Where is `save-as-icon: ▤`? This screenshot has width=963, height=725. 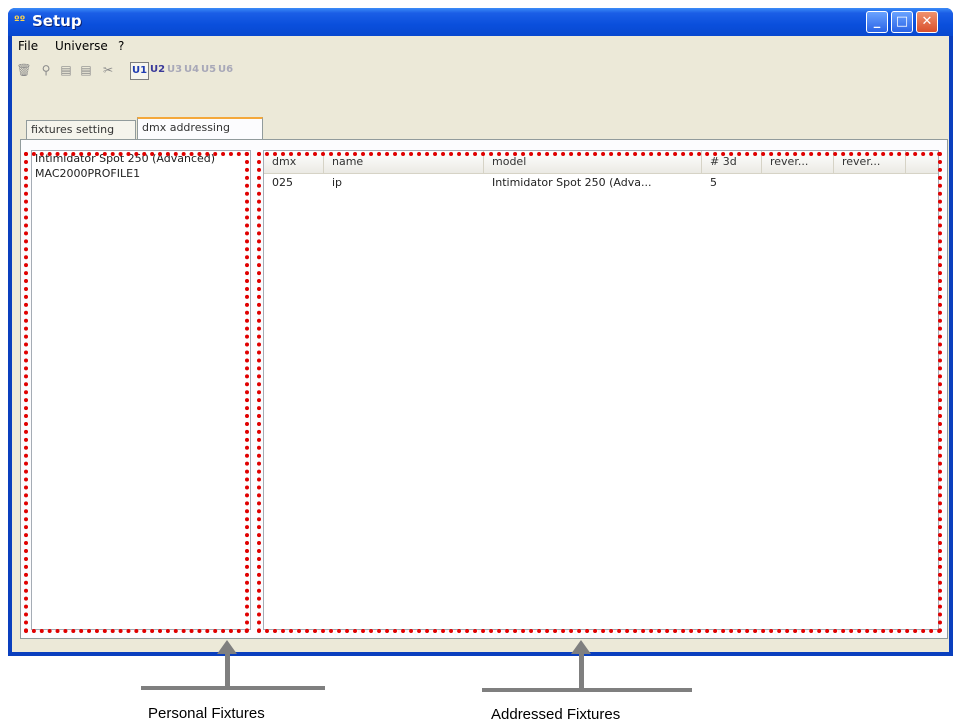
save-as-icon: ▤ is located at coordinates (86, 70).